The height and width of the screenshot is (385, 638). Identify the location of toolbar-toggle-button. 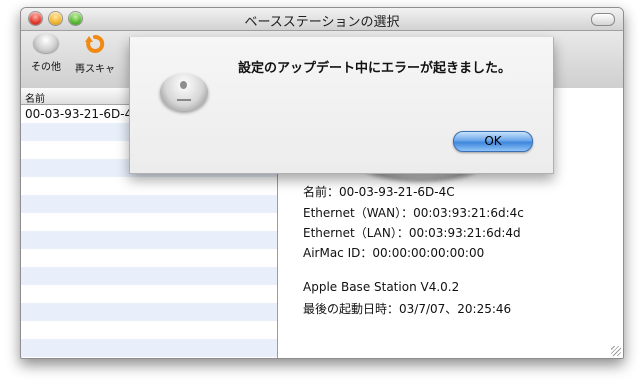
(603, 19).